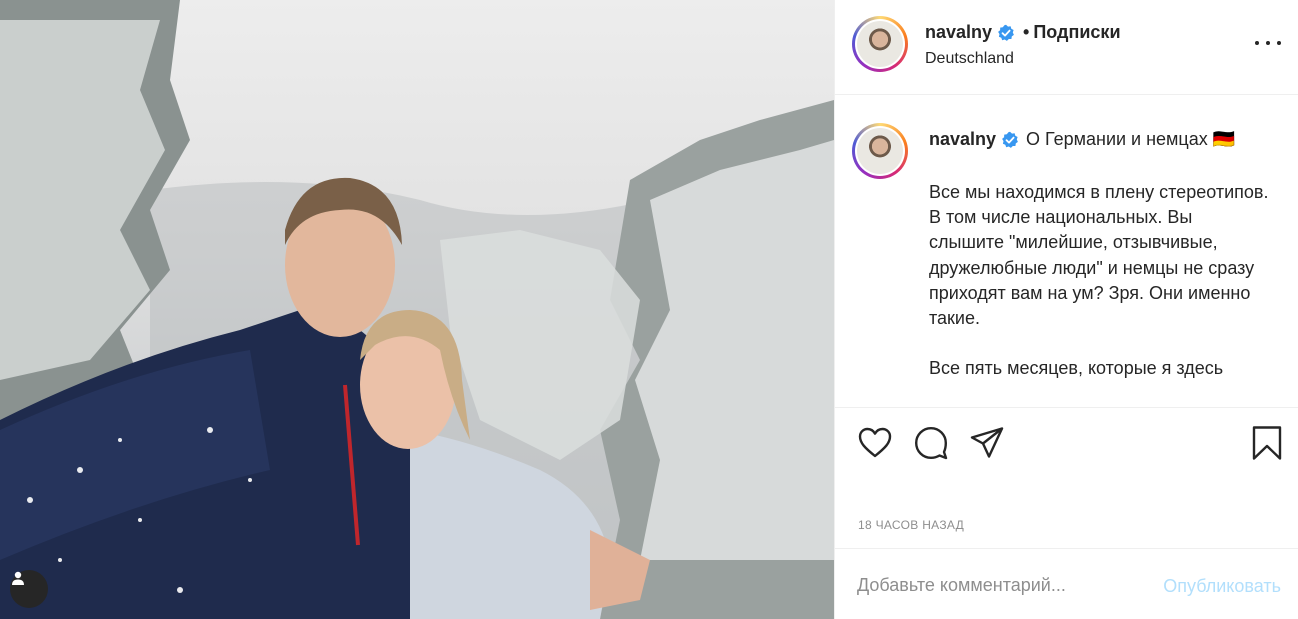 Image resolution: width=1298 pixels, height=619 pixels. I want to click on caption-title: О Германии и немцах 🇩🇪, so click(1131, 139).